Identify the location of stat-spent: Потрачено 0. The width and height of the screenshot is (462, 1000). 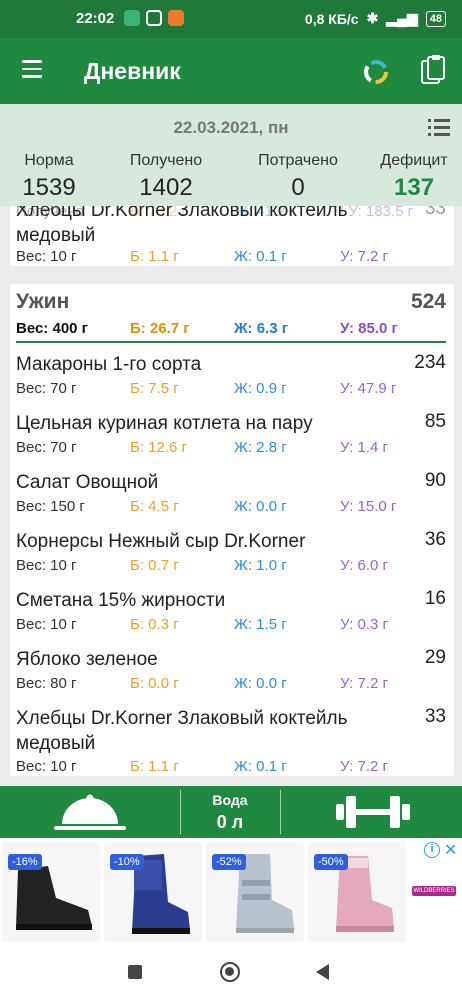
(298, 177).